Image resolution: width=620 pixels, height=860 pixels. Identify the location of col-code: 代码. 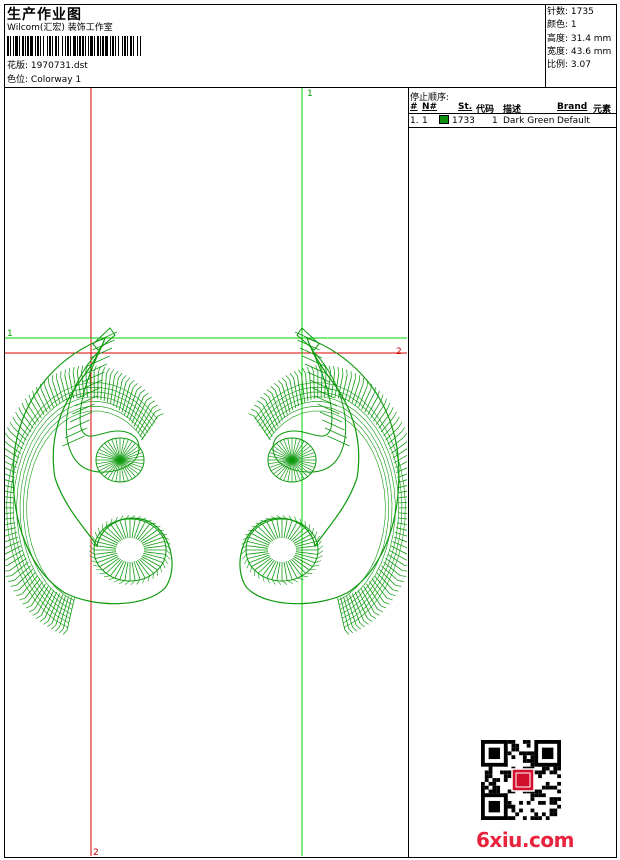
(485, 110).